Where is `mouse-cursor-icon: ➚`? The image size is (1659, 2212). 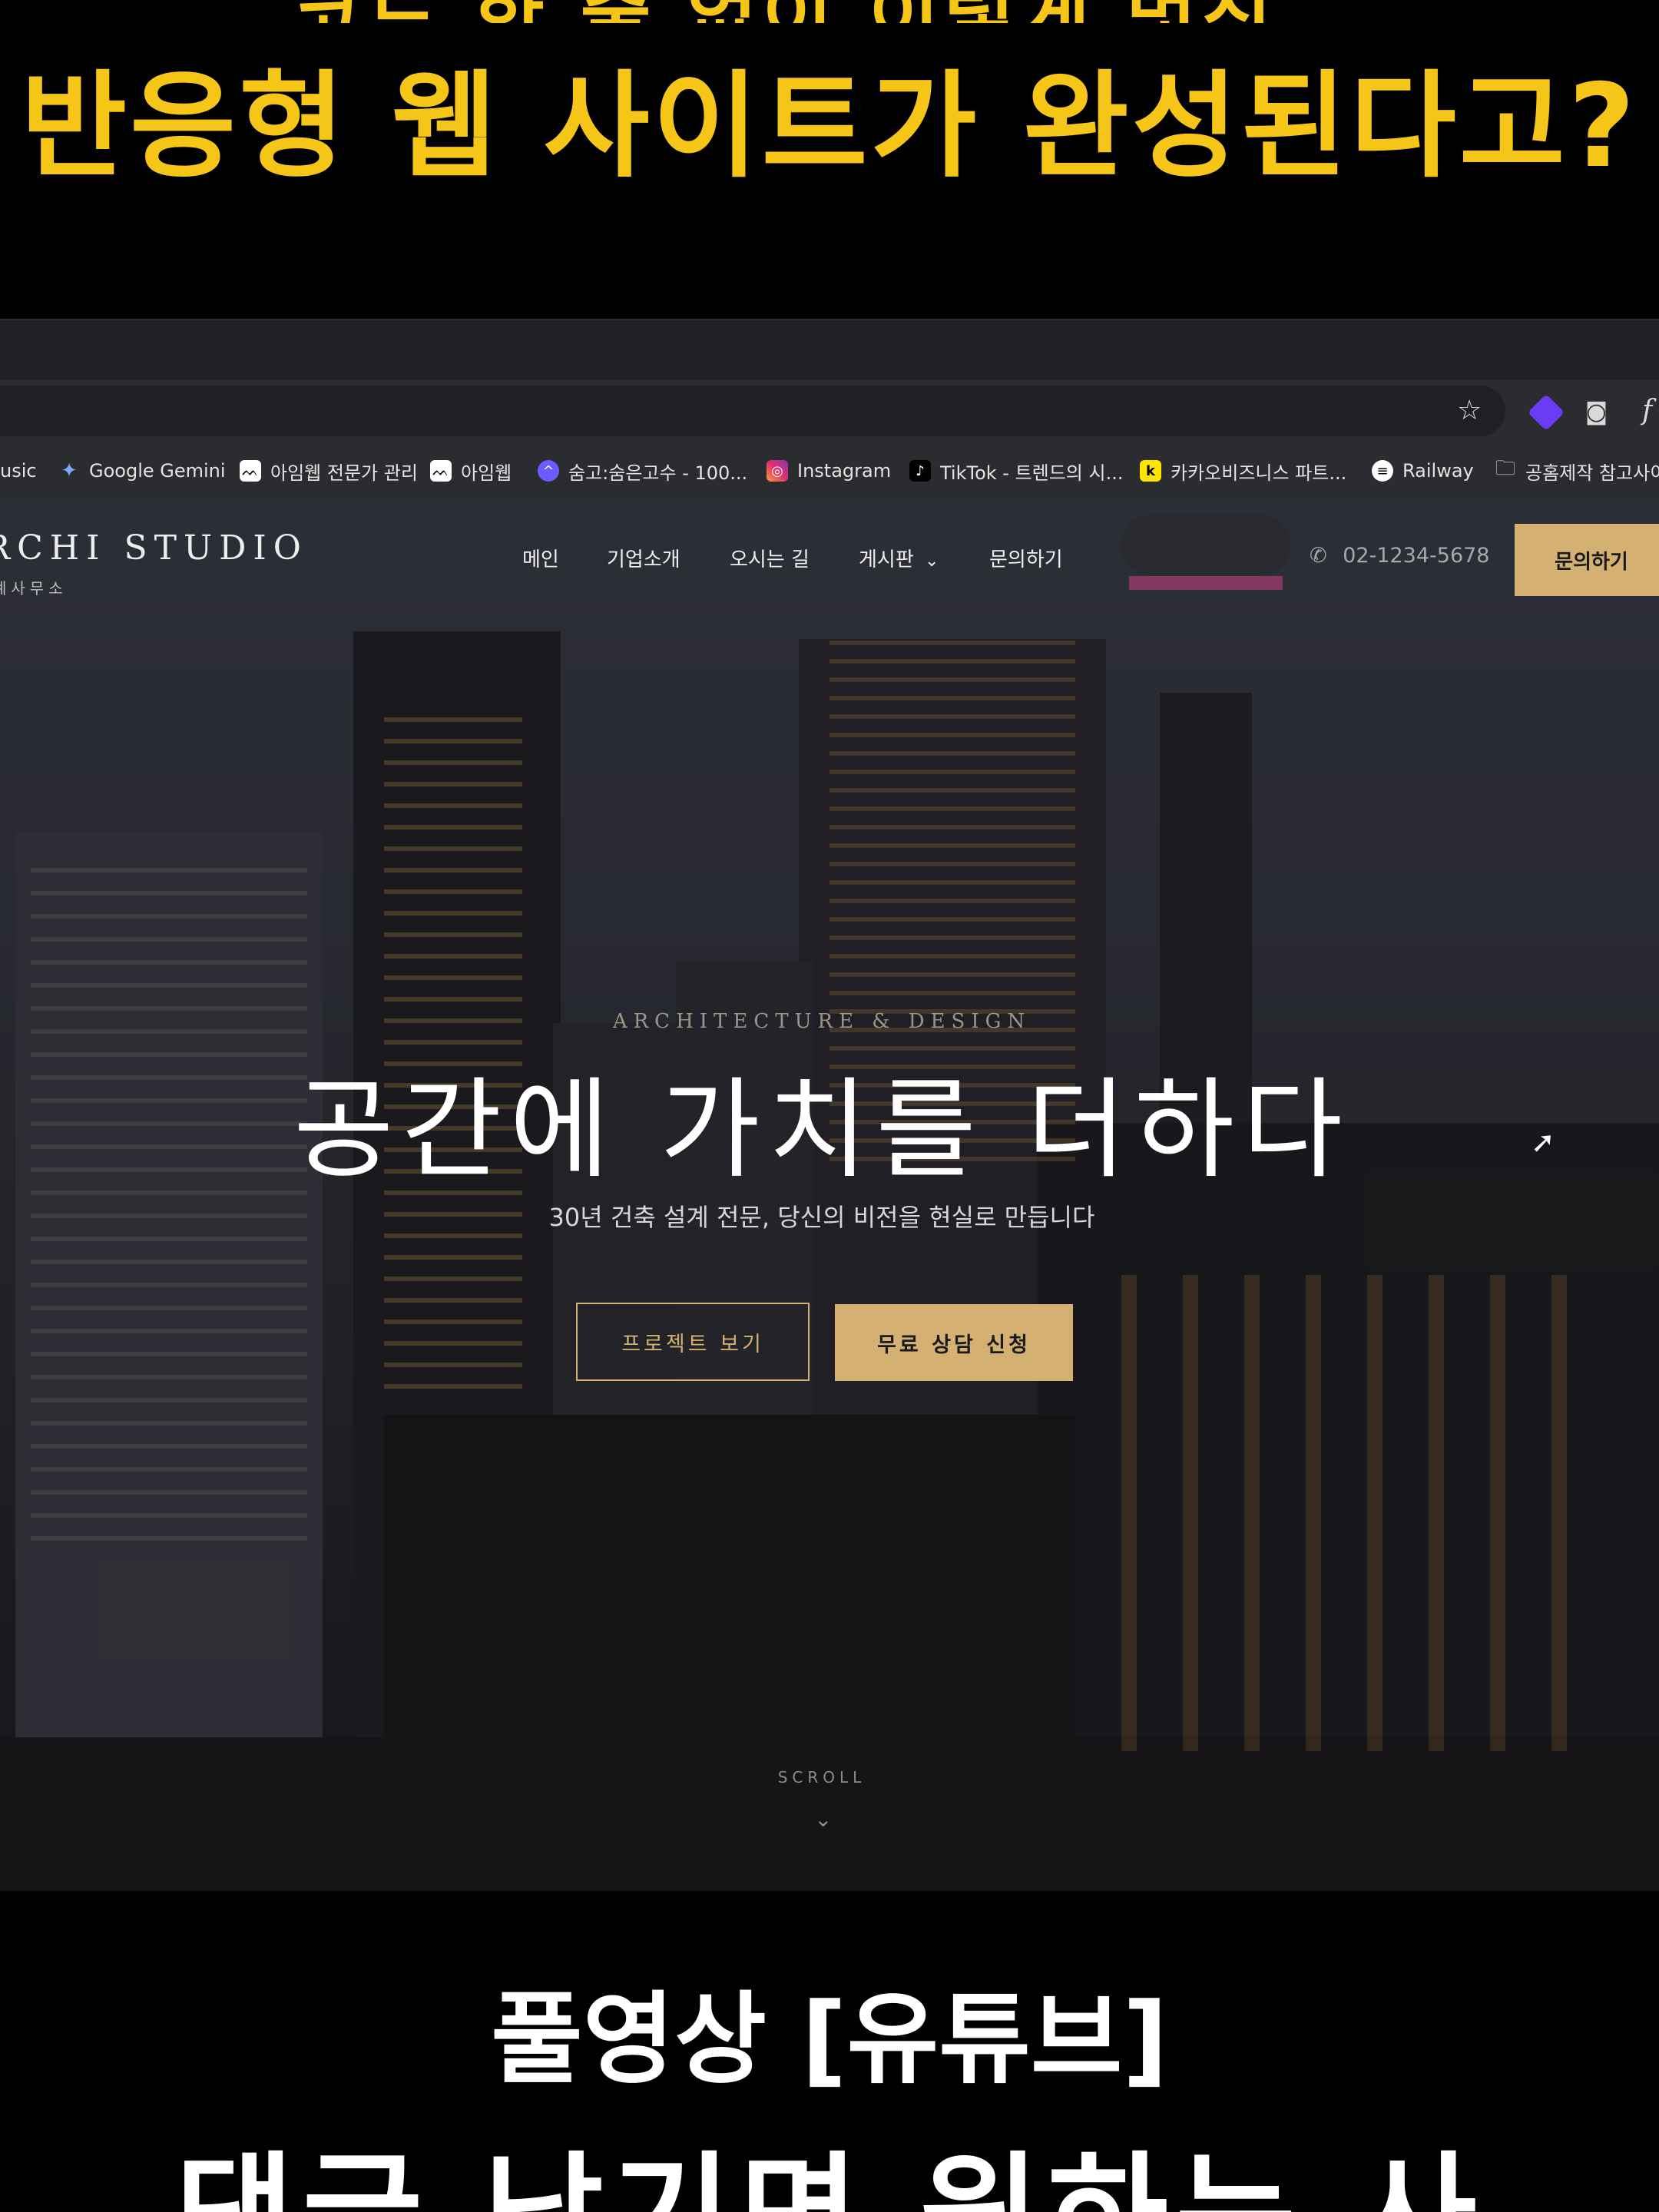
mouse-cursor-icon: ➚ is located at coordinates (1543, 1142).